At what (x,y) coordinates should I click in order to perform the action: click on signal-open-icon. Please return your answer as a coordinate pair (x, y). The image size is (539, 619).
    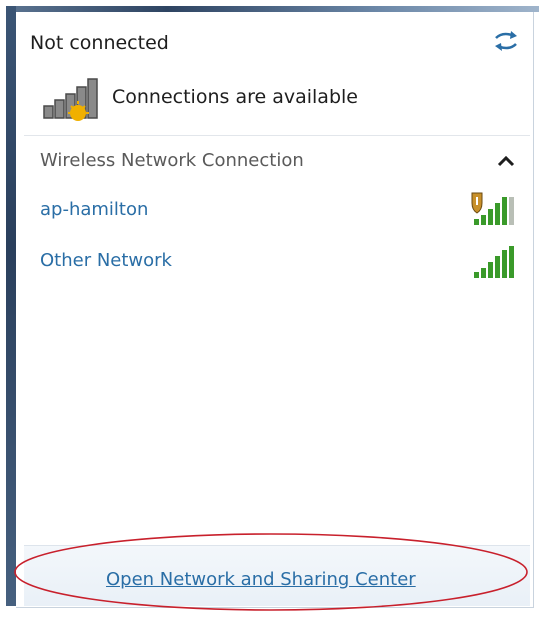
    Looking at the image, I should click on (494, 262).